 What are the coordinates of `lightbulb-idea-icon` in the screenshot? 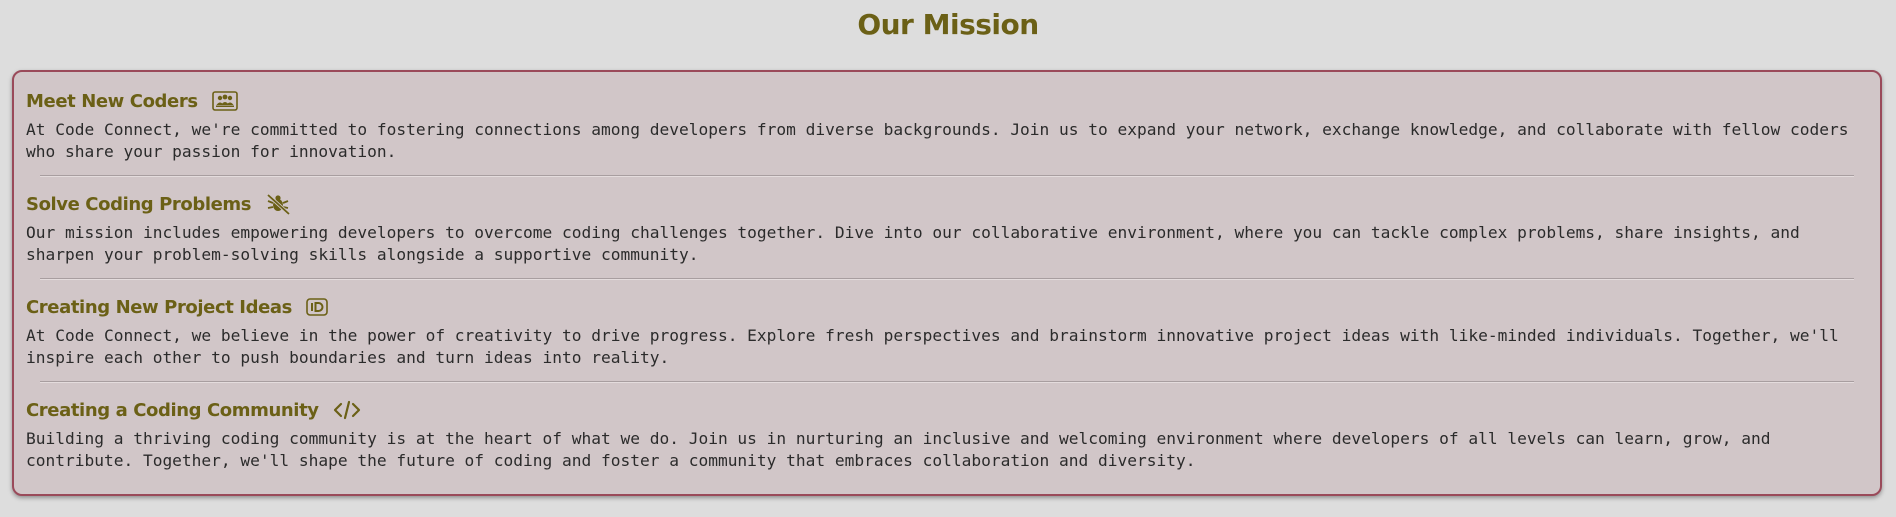 It's located at (317, 307).